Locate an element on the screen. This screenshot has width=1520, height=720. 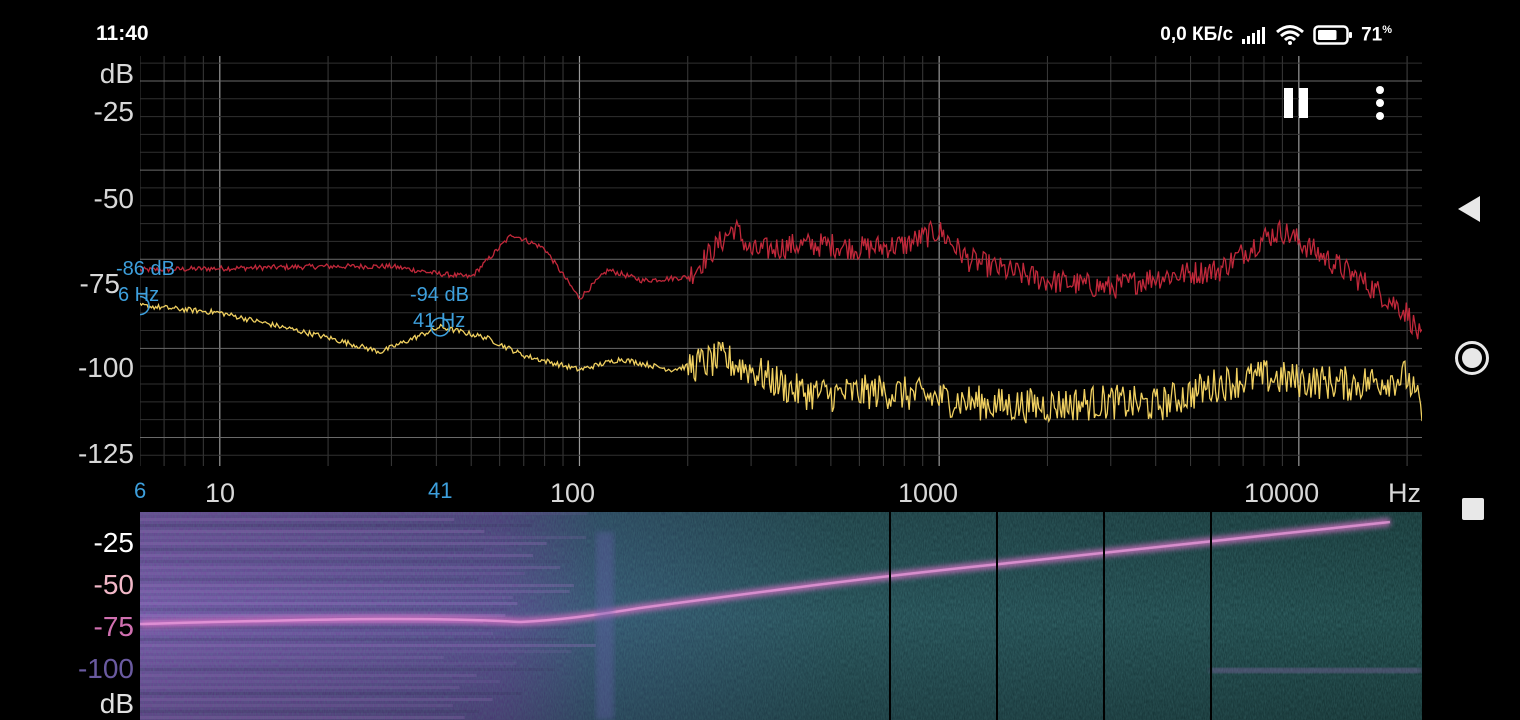
spectrum-y-unit: dB is located at coordinates (116, 73).